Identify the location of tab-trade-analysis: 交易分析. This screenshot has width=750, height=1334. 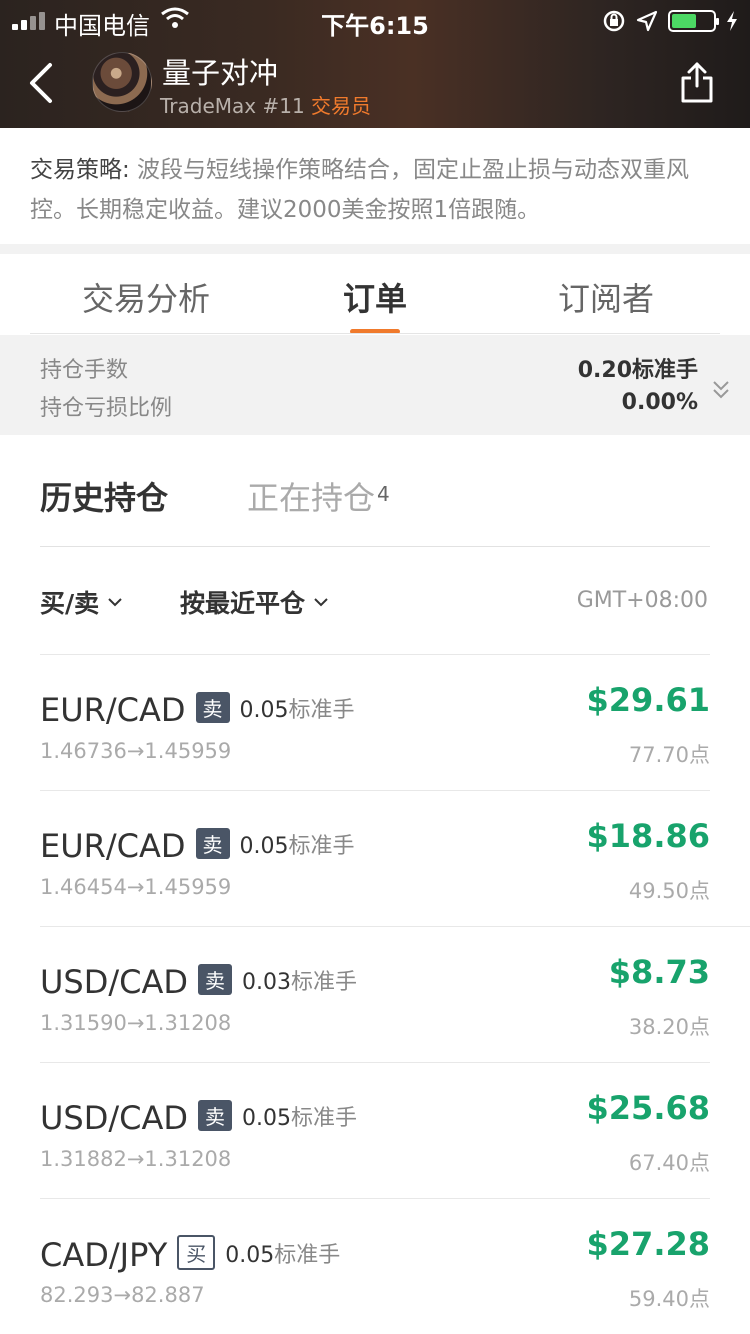
(146, 297).